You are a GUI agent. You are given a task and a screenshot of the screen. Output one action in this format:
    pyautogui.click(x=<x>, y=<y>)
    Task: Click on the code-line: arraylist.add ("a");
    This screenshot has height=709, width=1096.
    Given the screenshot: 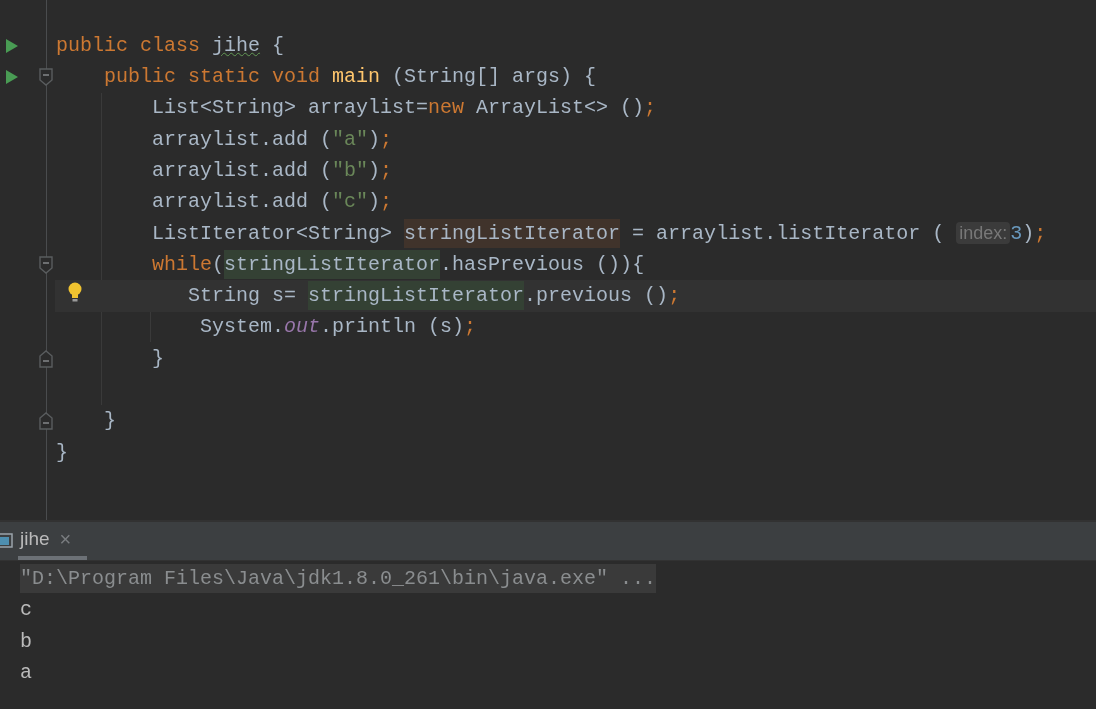 What is the action you would take?
    pyautogui.click(x=272, y=139)
    